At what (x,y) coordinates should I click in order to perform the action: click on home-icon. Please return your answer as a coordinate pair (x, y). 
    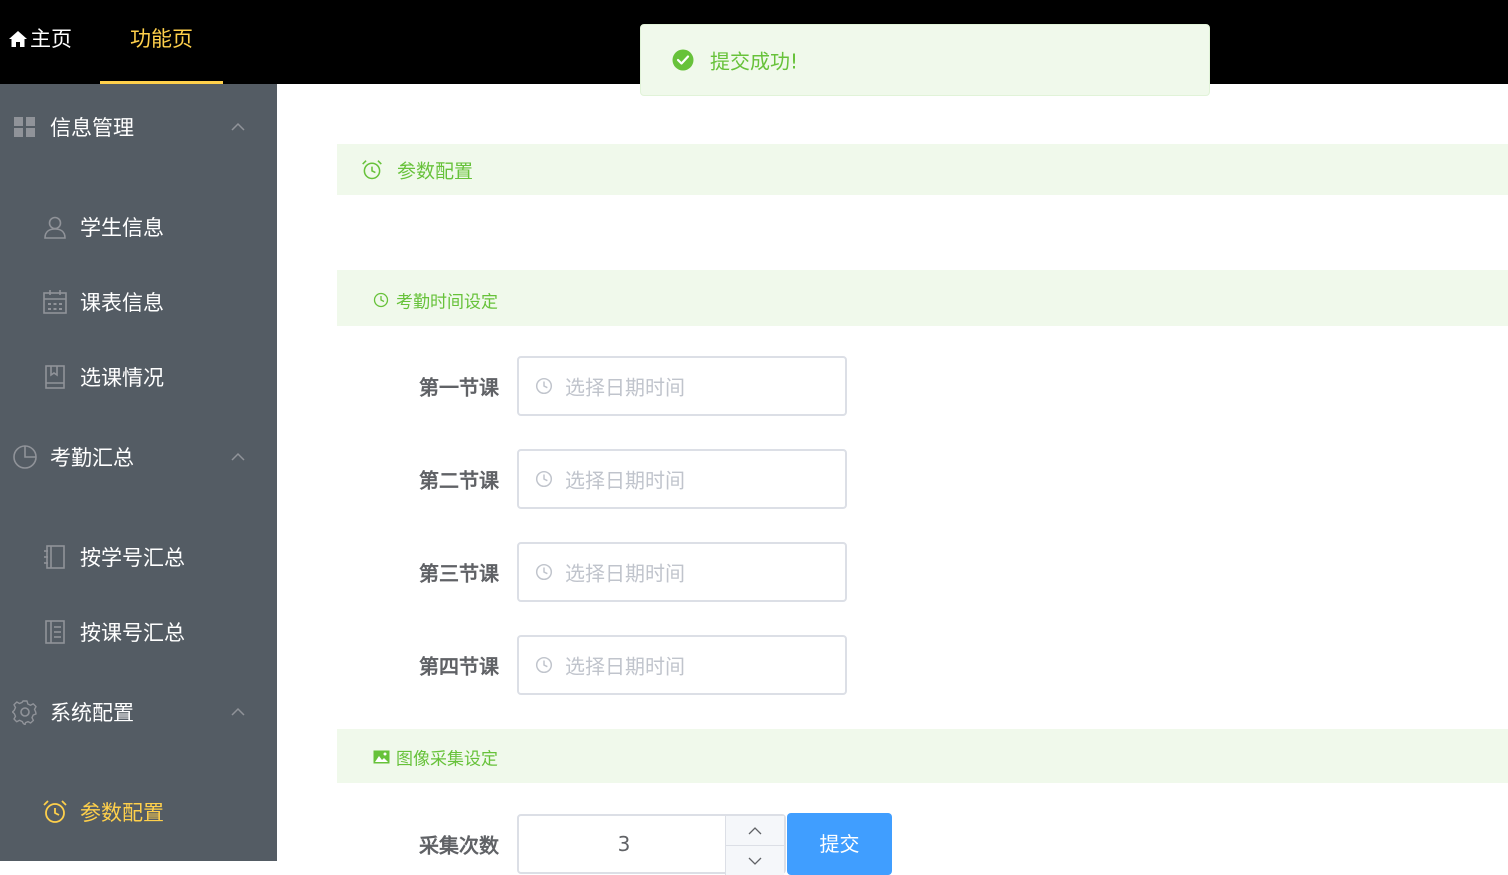
    Looking at the image, I should click on (18, 39).